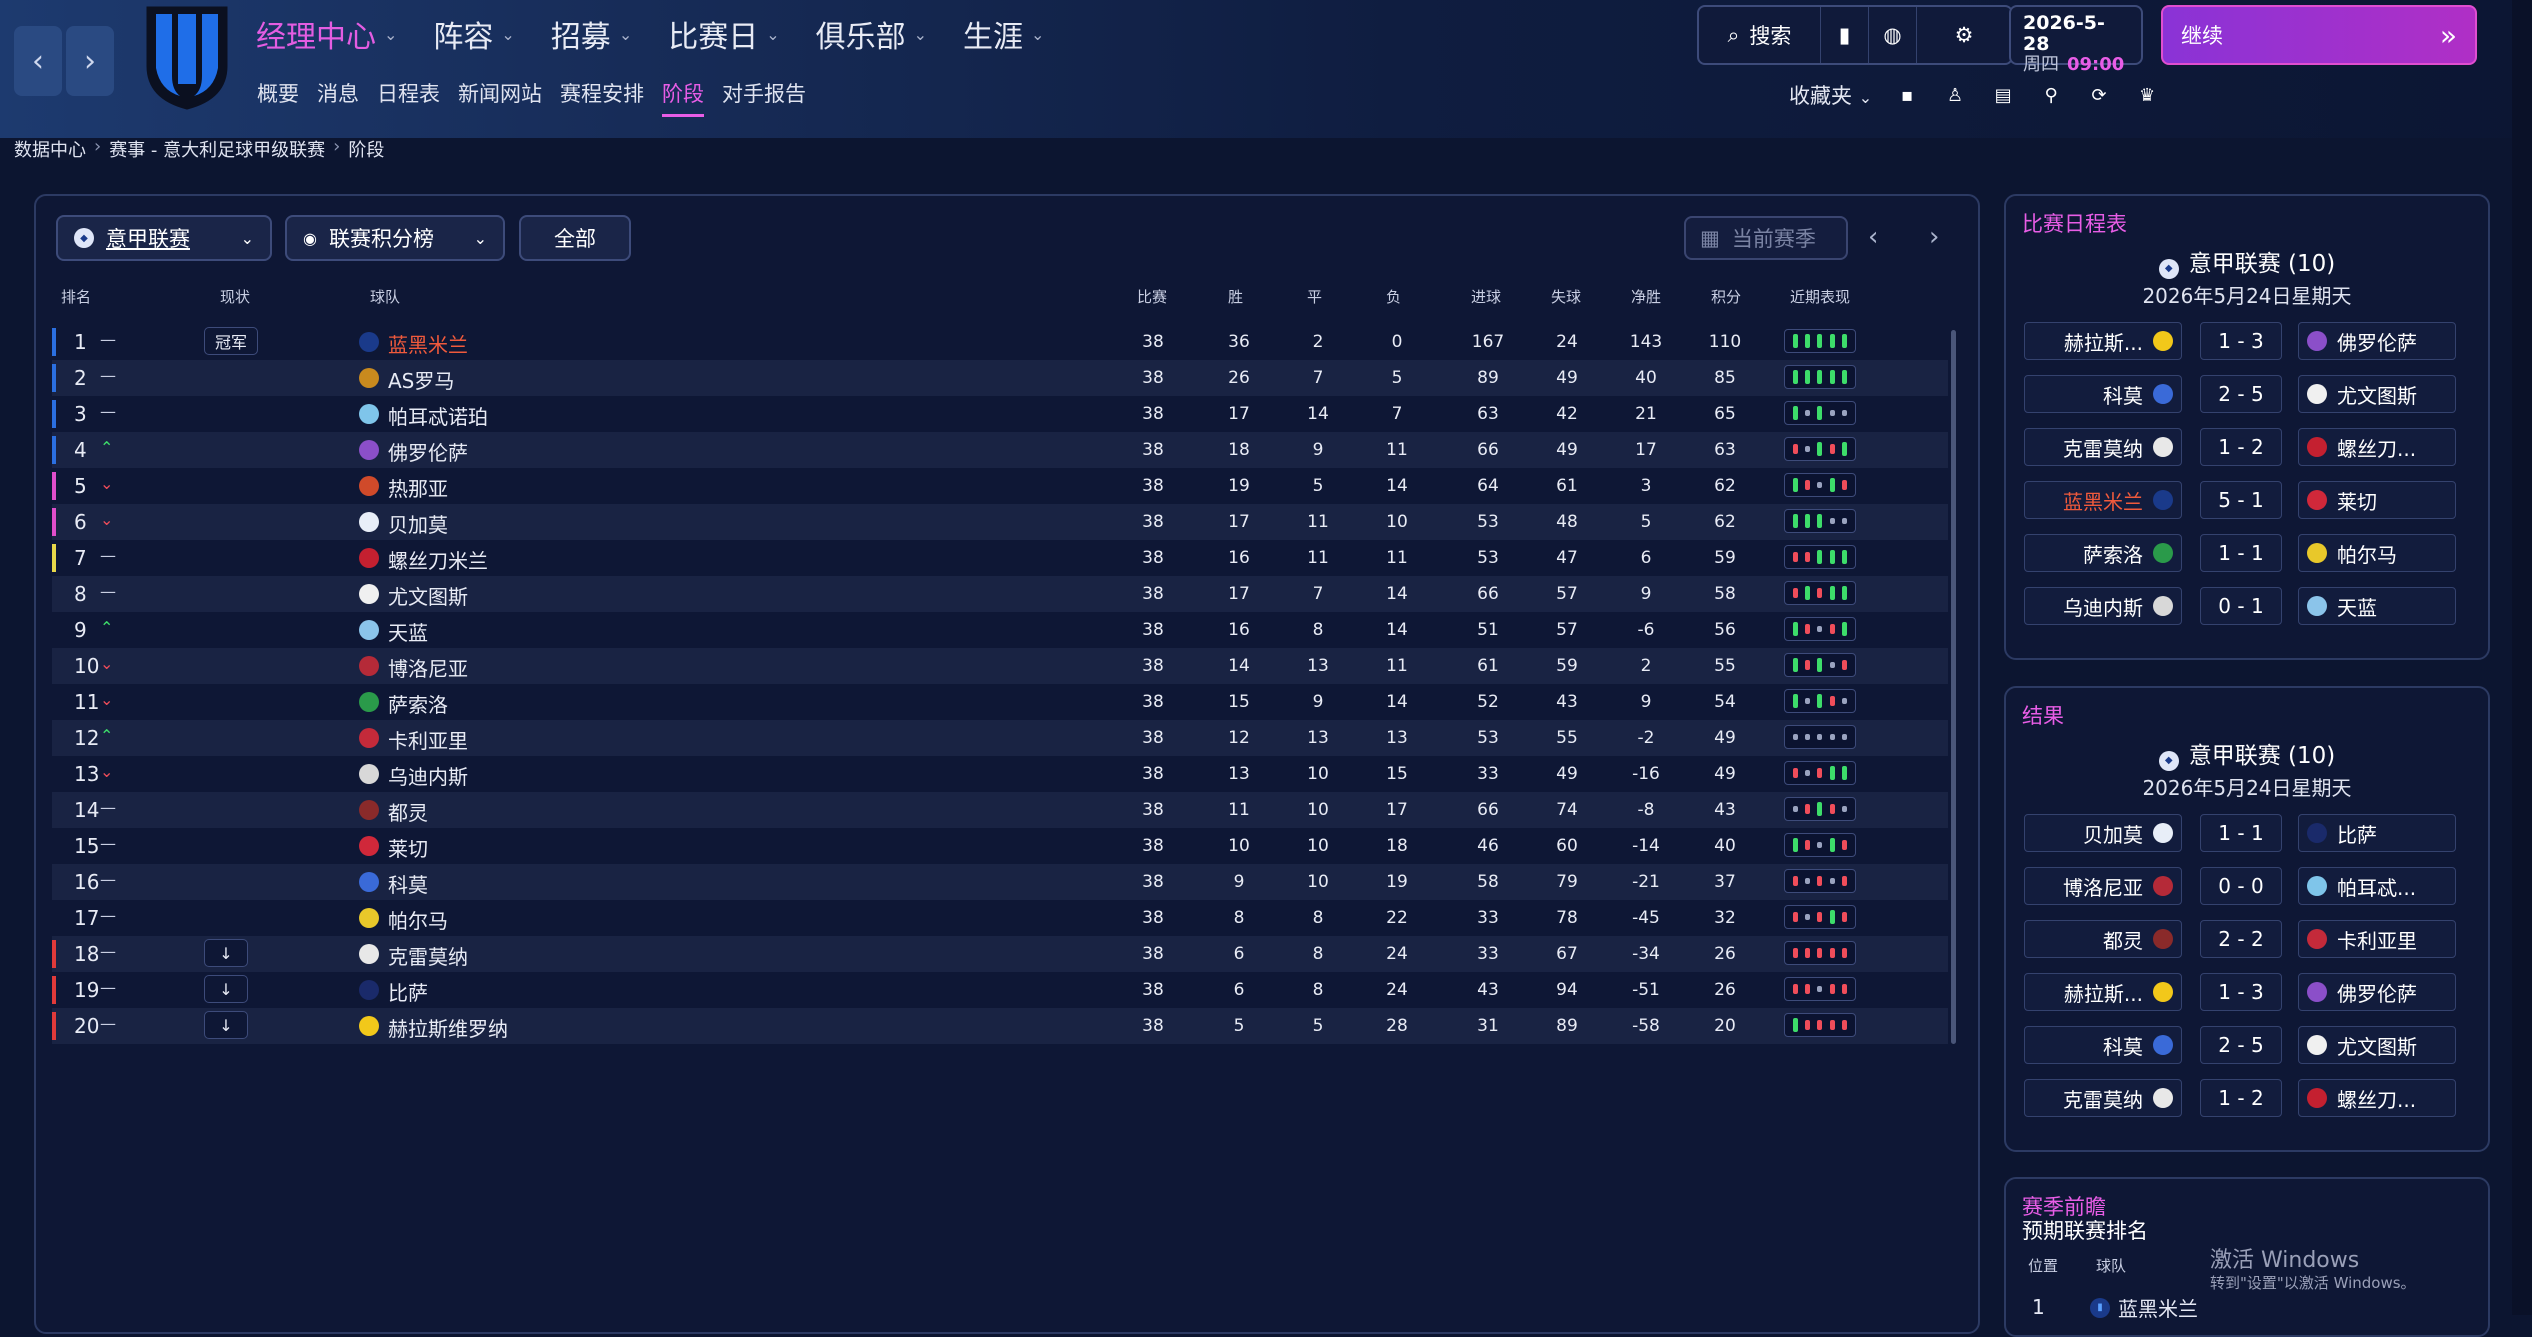  I want to click on tab-fixtures: 赛程安排, so click(602, 97).